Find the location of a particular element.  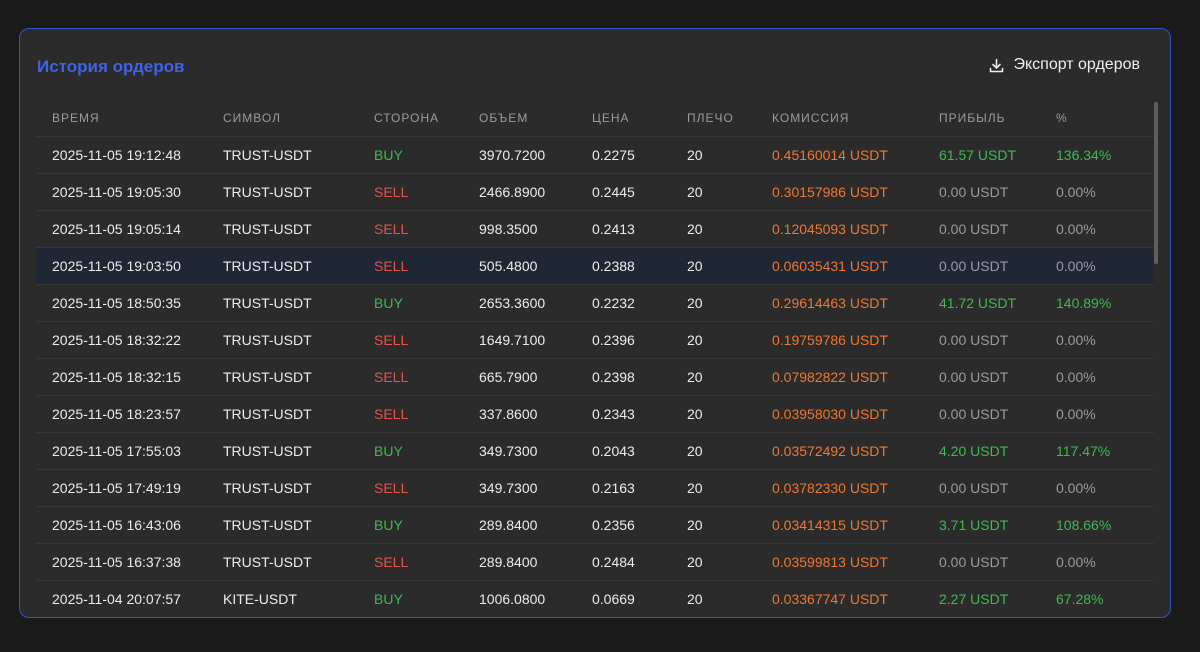

cell-time: 2025-11-05 19:05:14 is located at coordinates (129, 229).